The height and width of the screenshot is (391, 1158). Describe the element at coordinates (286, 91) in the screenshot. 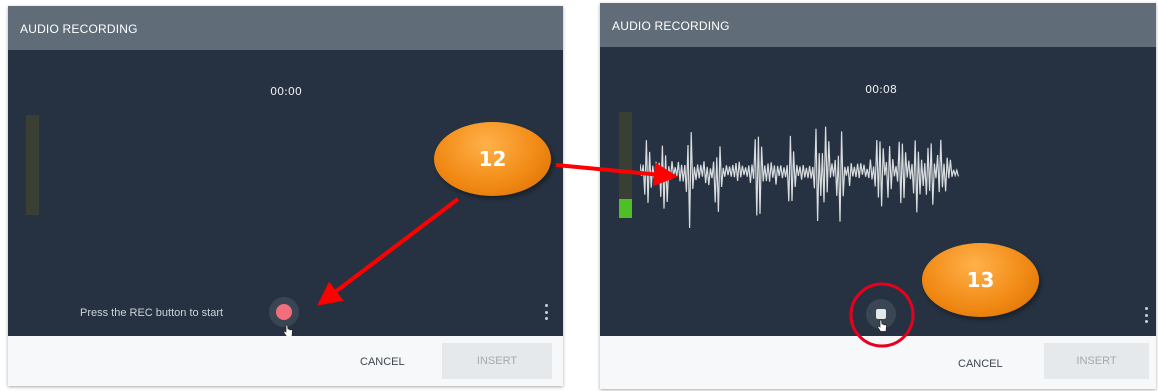

I see `recording-timer: 00:00` at that location.